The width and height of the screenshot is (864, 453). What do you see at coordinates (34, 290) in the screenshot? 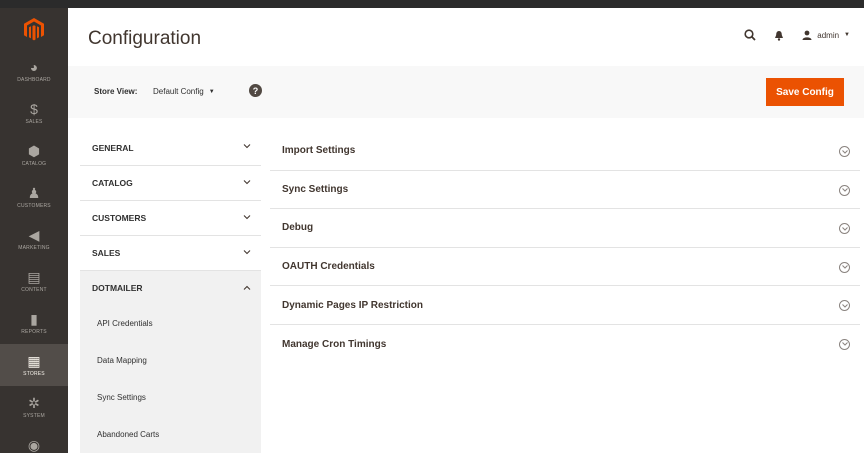
I see `nav-item-label: Content` at bounding box center [34, 290].